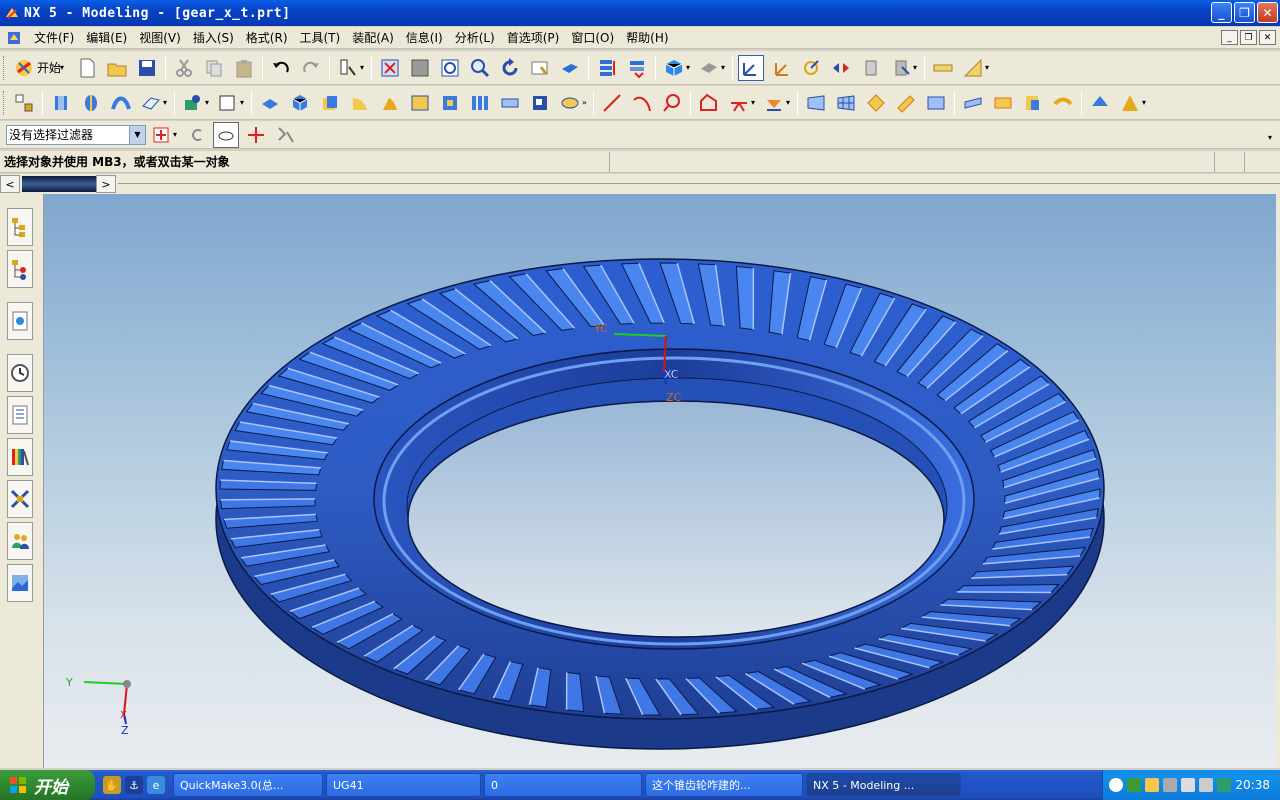 This screenshot has height=800, width=1280. What do you see at coordinates (1003, 103) in the screenshot?
I see `thicken-icon` at bounding box center [1003, 103].